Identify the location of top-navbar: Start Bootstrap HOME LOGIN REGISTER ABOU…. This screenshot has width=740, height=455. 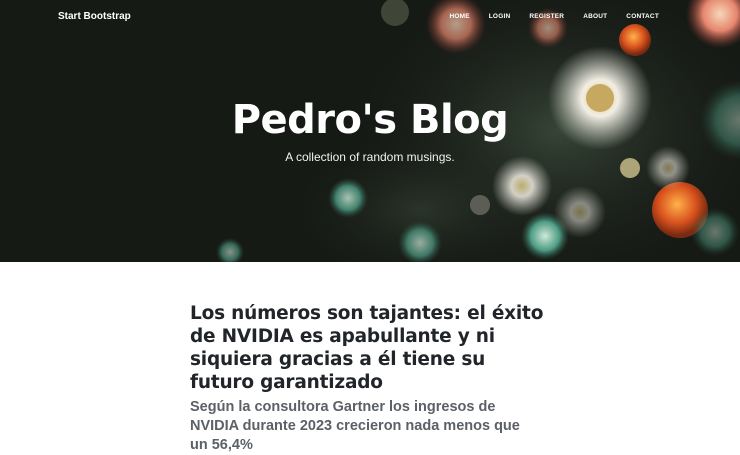
(370, 18).